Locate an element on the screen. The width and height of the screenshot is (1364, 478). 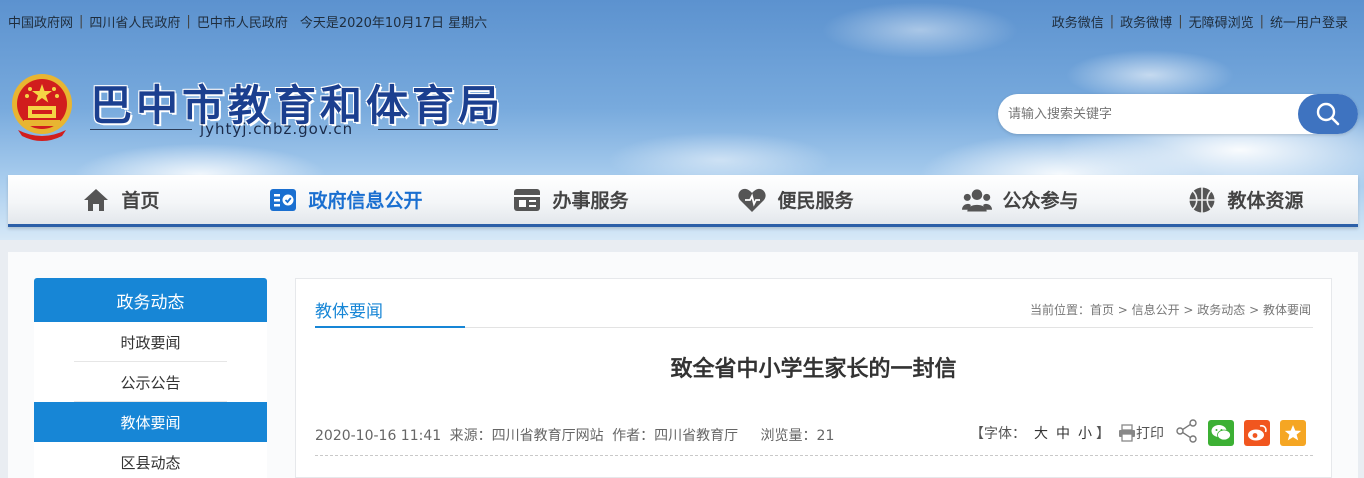
site-domain: jyhtyj.cnbz.gov.cn is located at coordinates (277, 129).